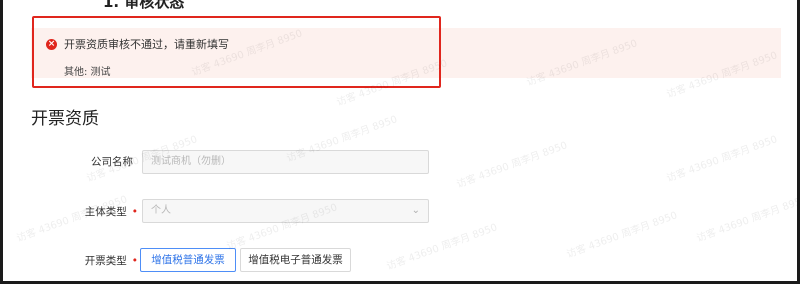 The height and width of the screenshot is (287, 800). I want to click on invoice-option-electronic: 增值税电子普通发票, so click(295, 260).